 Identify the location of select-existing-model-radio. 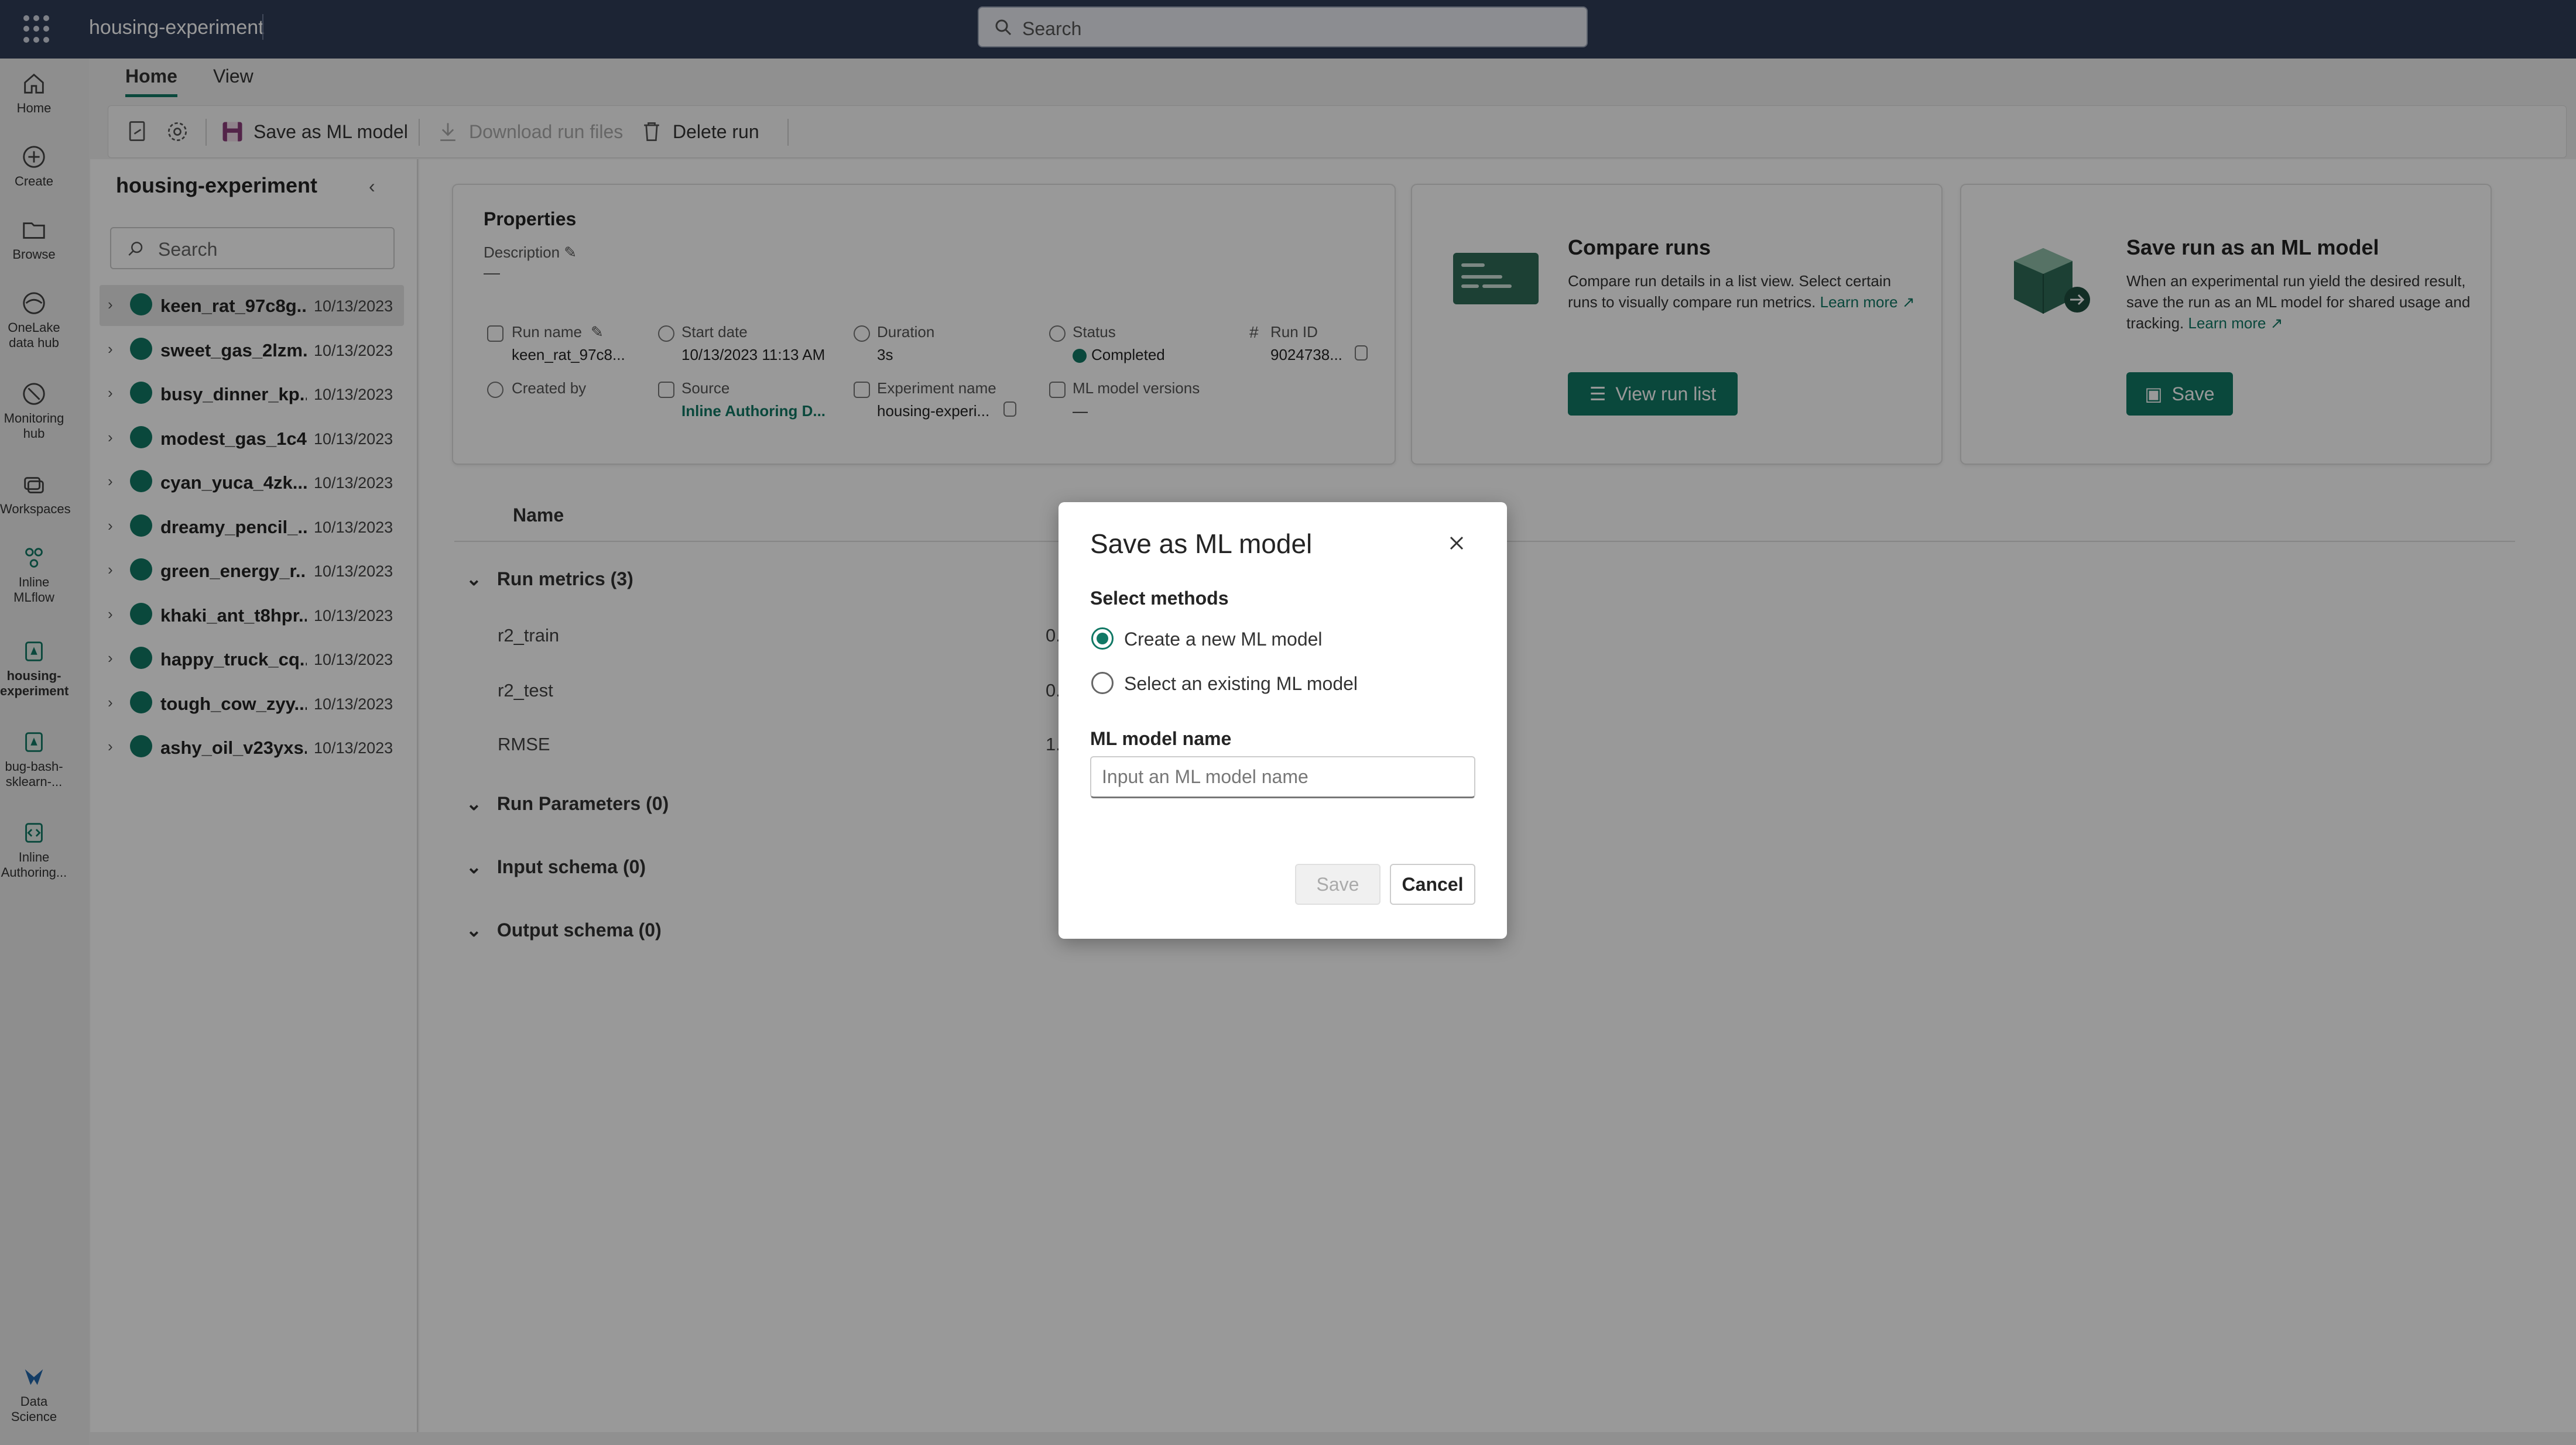
(1102, 683).